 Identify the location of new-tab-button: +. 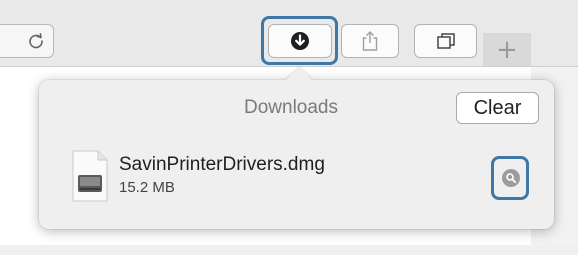
(507, 49).